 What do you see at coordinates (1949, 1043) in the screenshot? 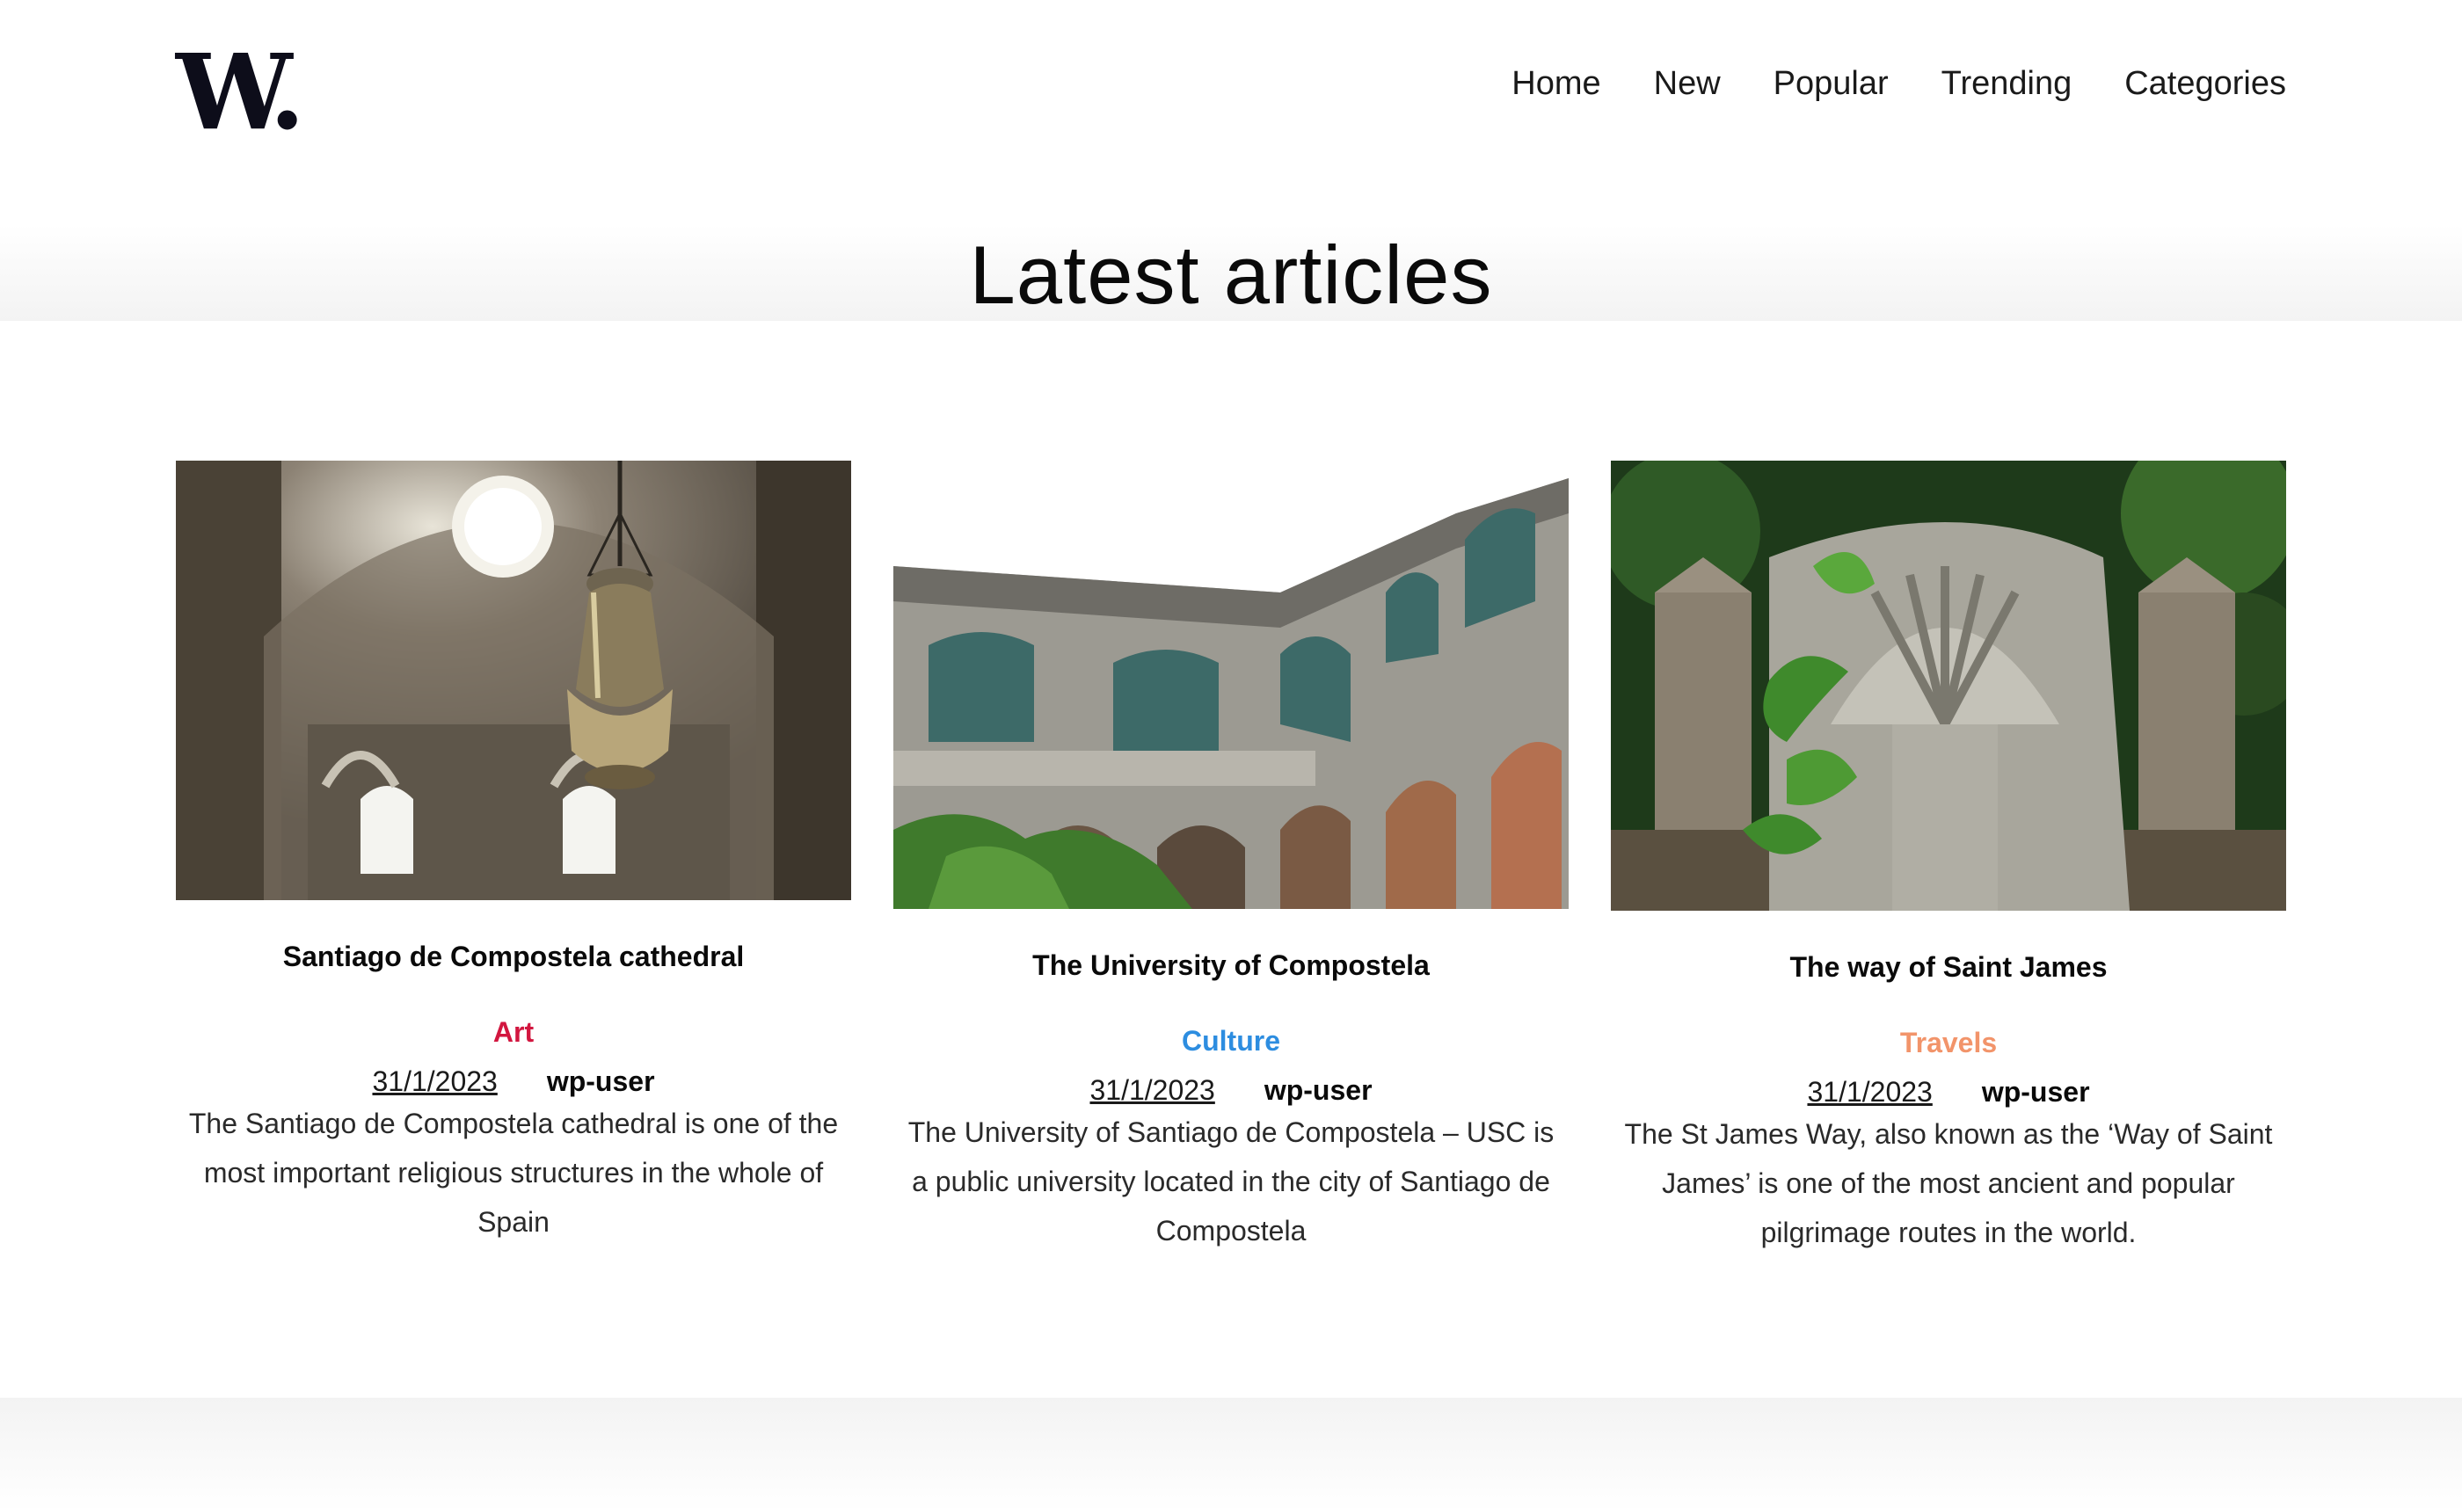
I see `category-badge: Travels` at bounding box center [1949, 1043].